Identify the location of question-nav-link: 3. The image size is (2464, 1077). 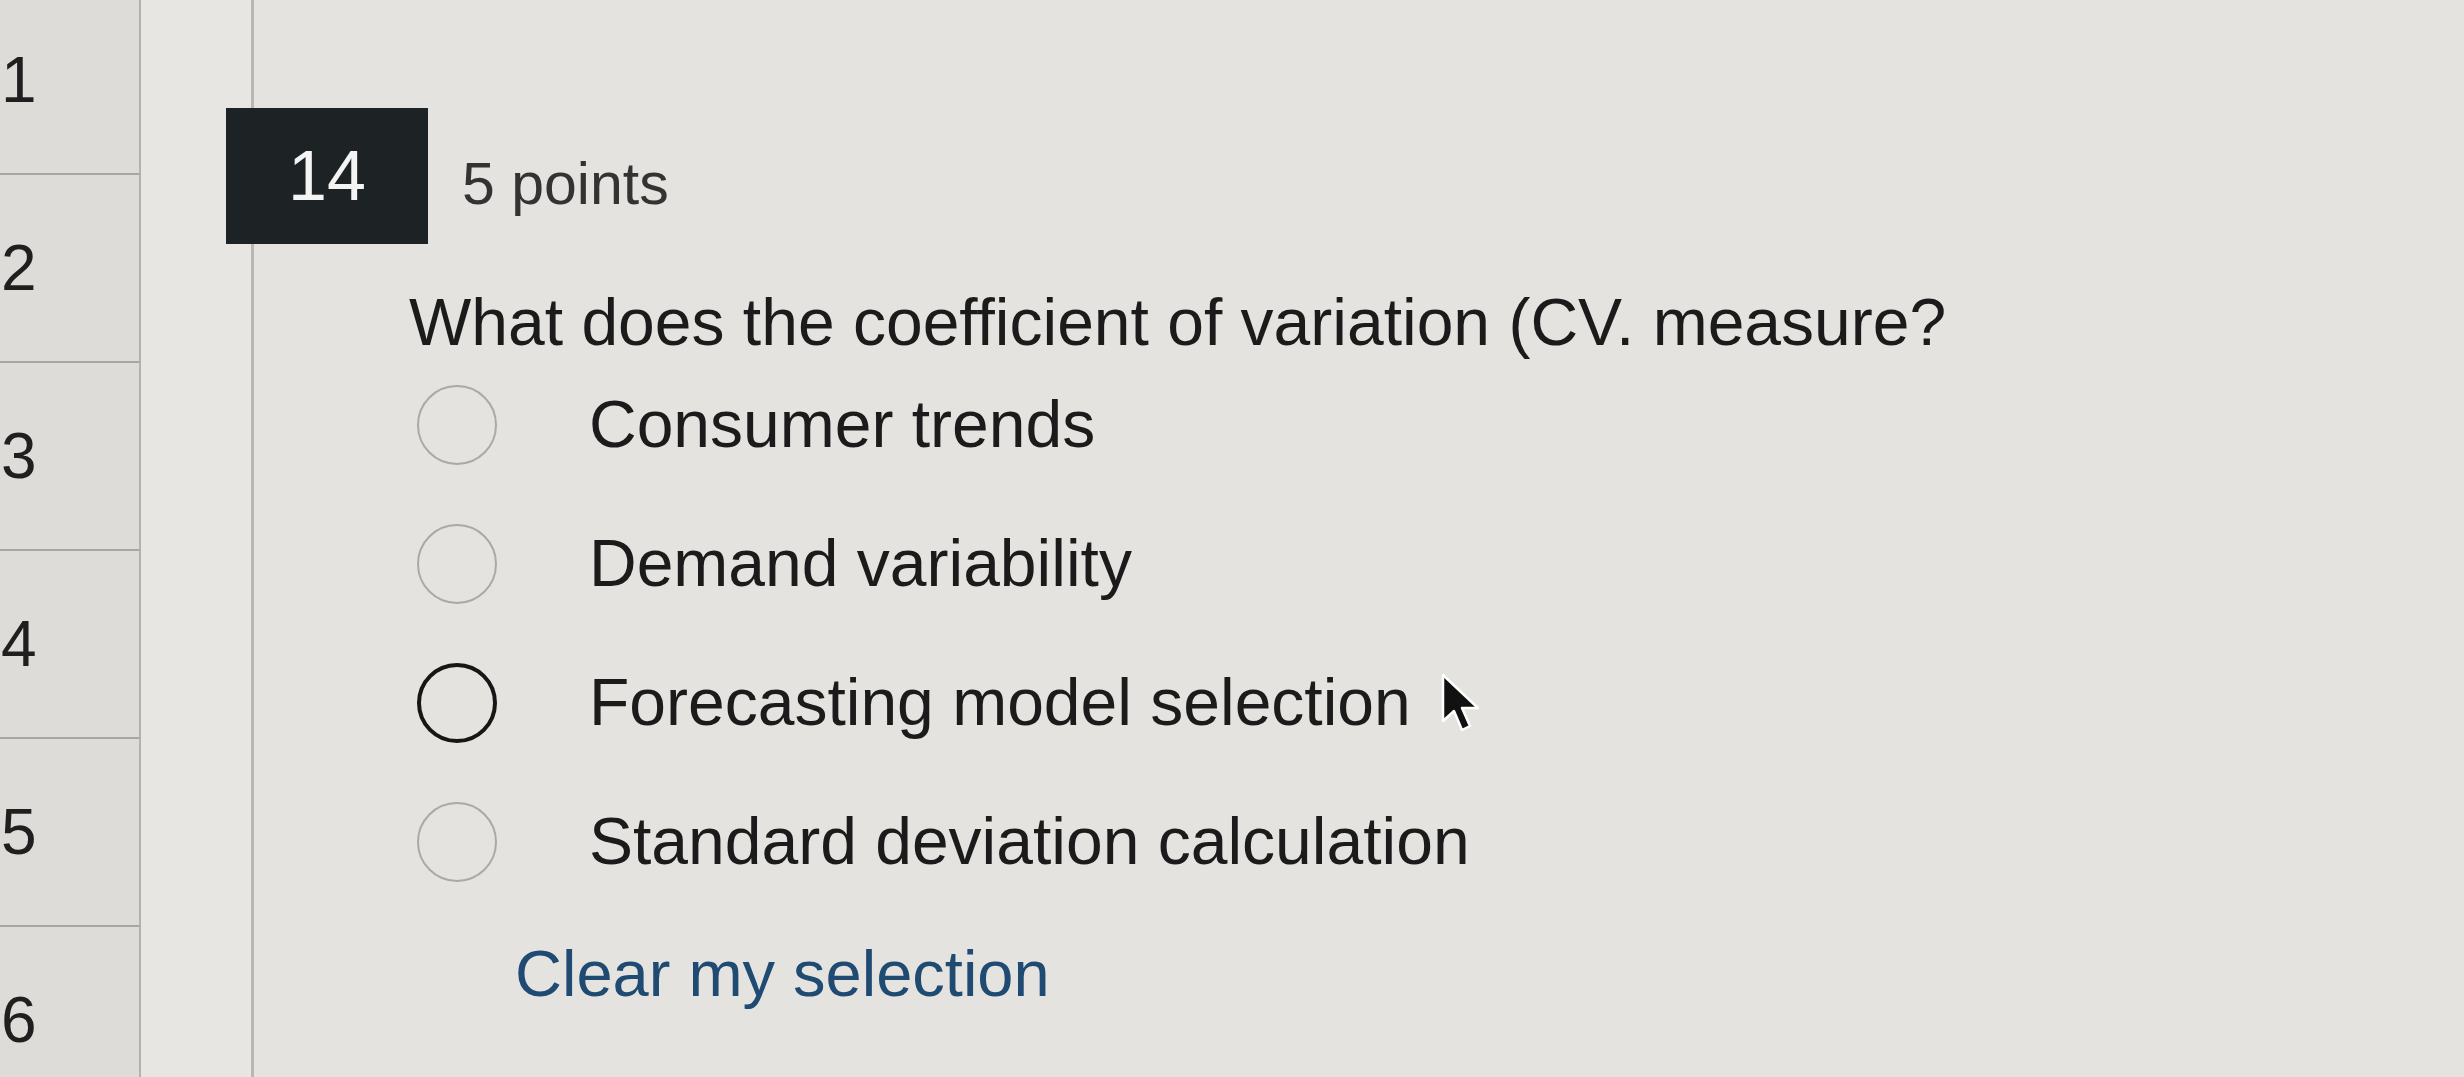
(19, 456).